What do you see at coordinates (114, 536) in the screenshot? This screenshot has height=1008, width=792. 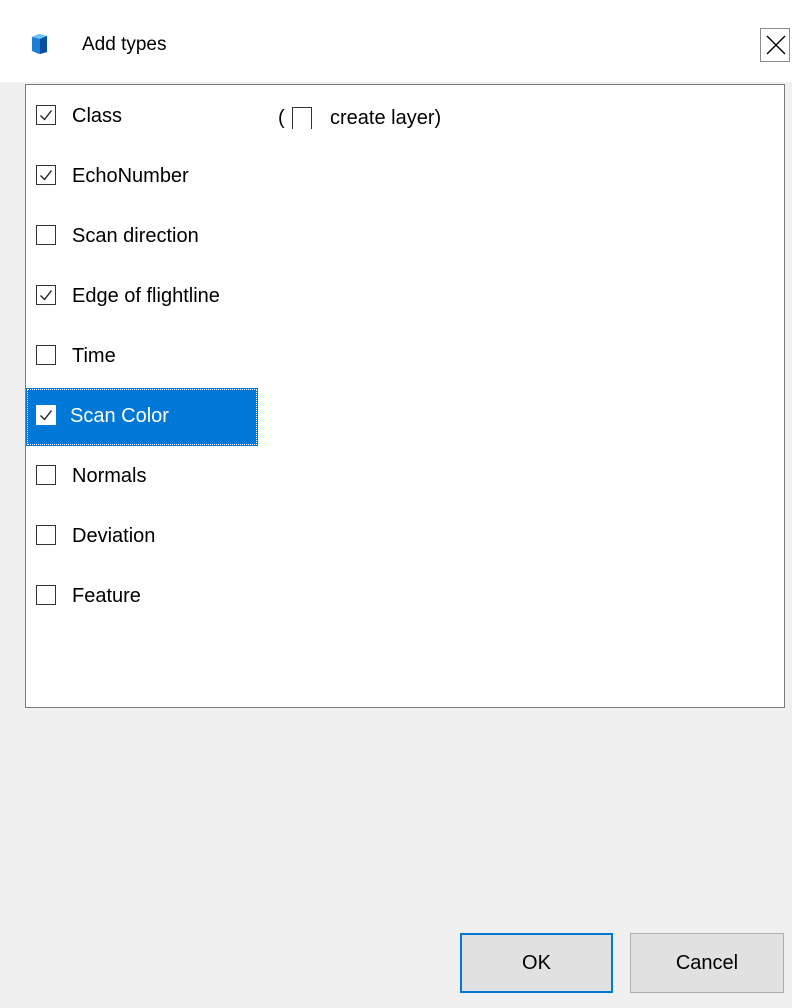 I see `item-label: Deviation` at bounding box center [114, 536].